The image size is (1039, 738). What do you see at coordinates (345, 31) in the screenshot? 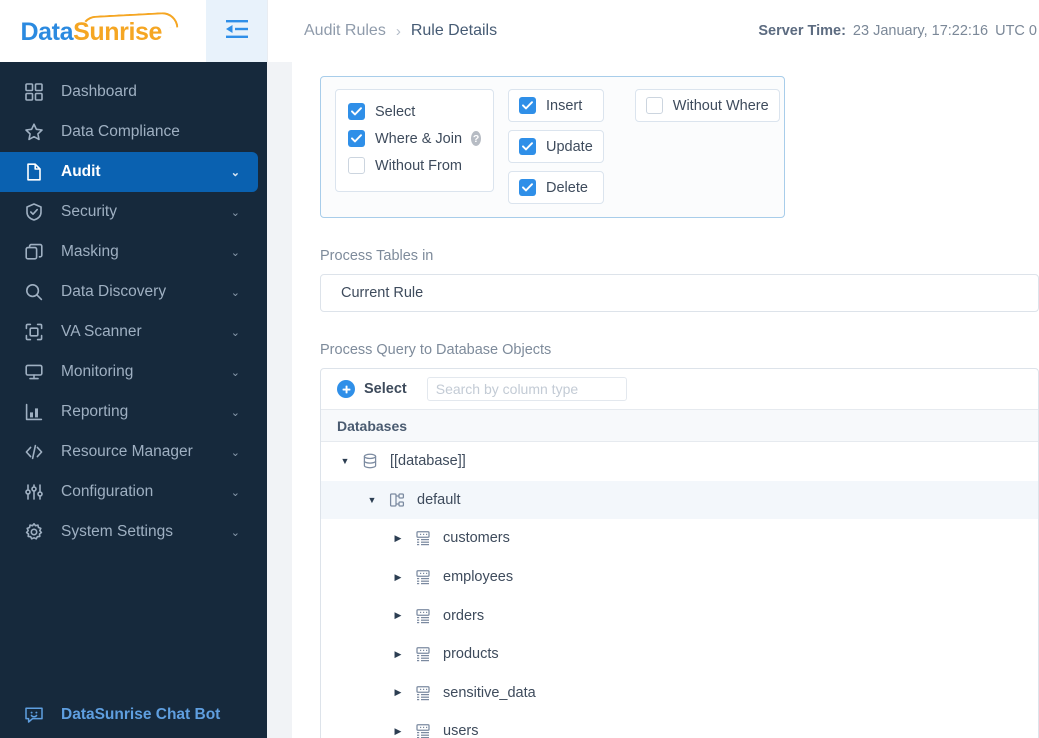
I see `breadcrumb-parent-link: Audit Rules` at bounding box center [345, 31].